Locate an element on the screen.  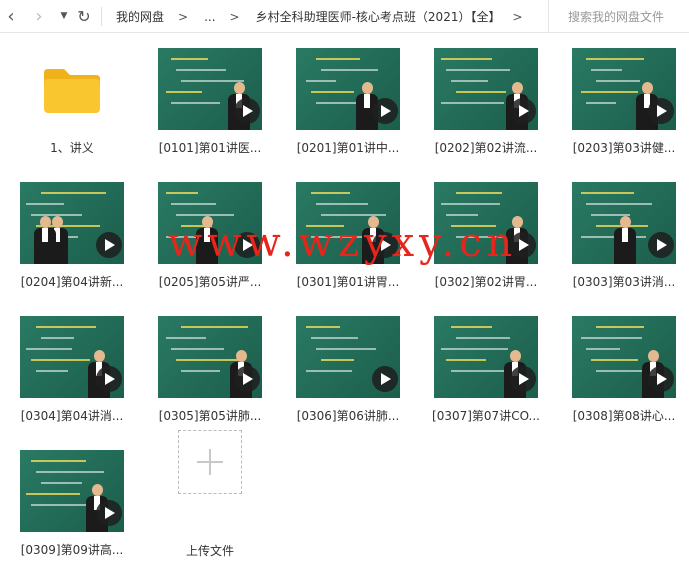
chevron-right-icon: › is located at coordinates (39, 16).